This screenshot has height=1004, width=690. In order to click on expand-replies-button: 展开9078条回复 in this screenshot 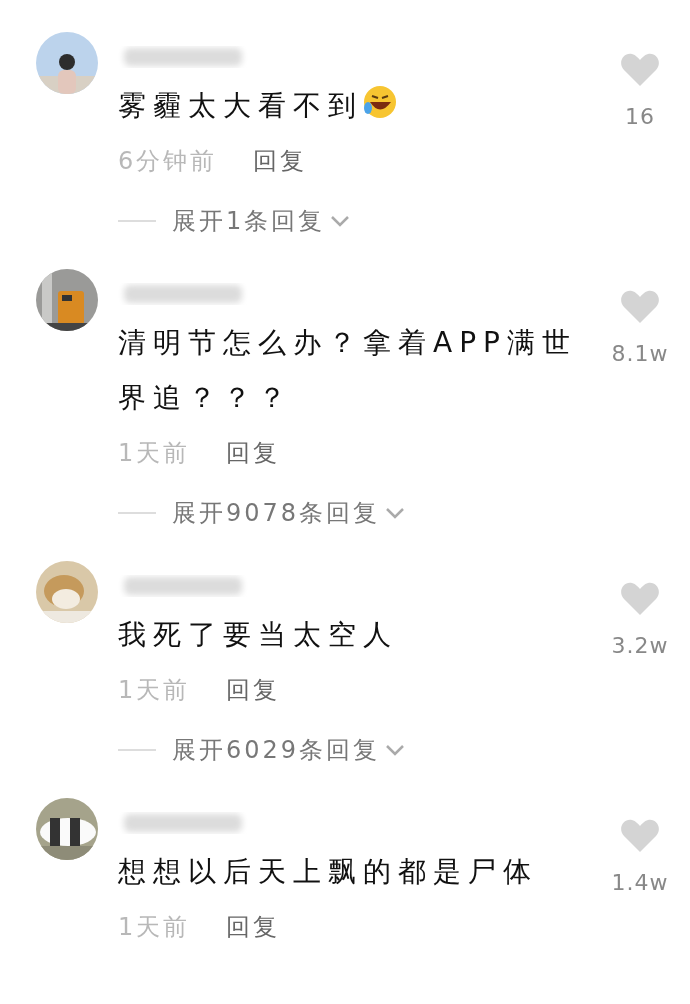, I will do `click(289, 513)`.